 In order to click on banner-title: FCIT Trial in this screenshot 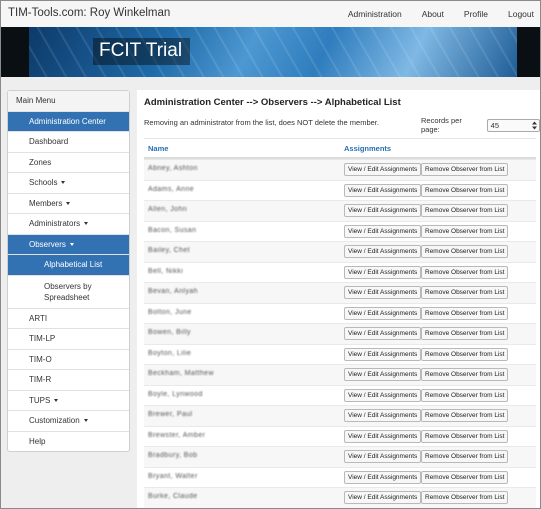, I will do `click(142, 51)`.